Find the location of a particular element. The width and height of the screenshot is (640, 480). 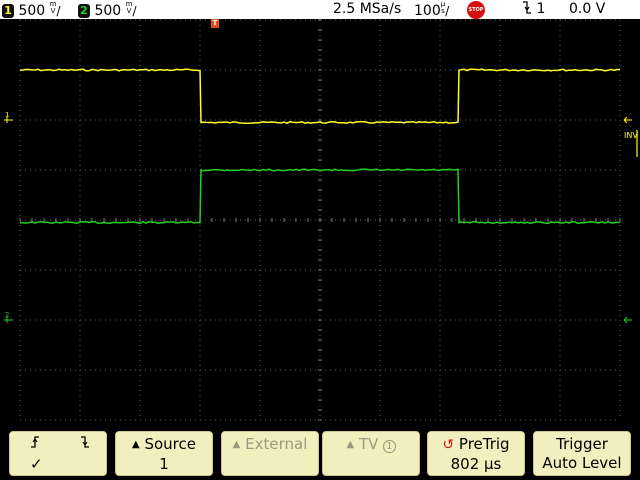

ch1-trigger-level-arrow is located at coordinates (627, 120).